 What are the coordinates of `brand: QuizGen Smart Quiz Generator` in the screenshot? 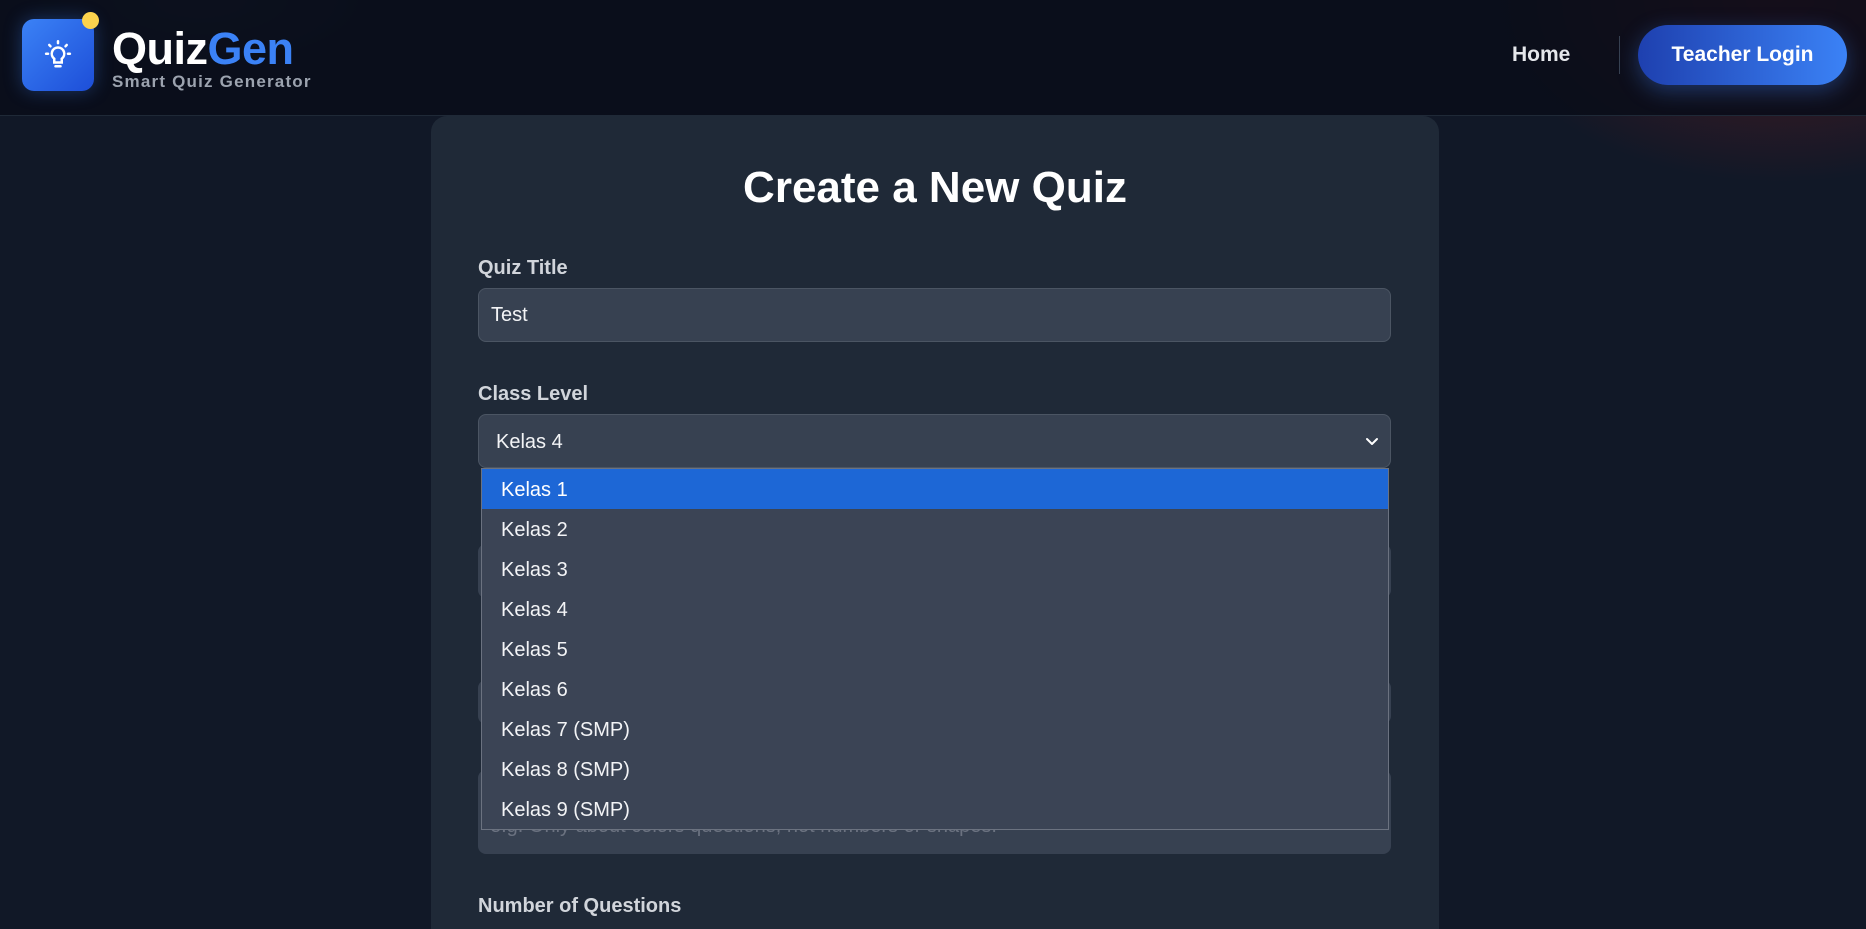 It's located at (212, 56).